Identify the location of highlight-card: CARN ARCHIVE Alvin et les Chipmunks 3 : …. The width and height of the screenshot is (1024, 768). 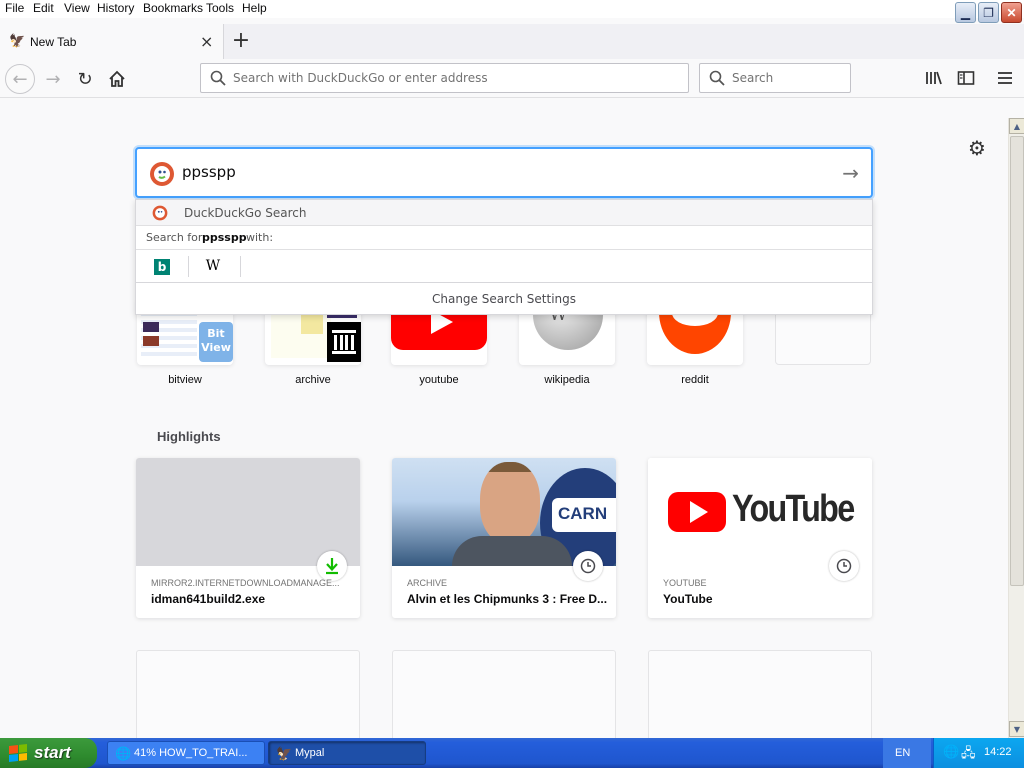
(504, 538).